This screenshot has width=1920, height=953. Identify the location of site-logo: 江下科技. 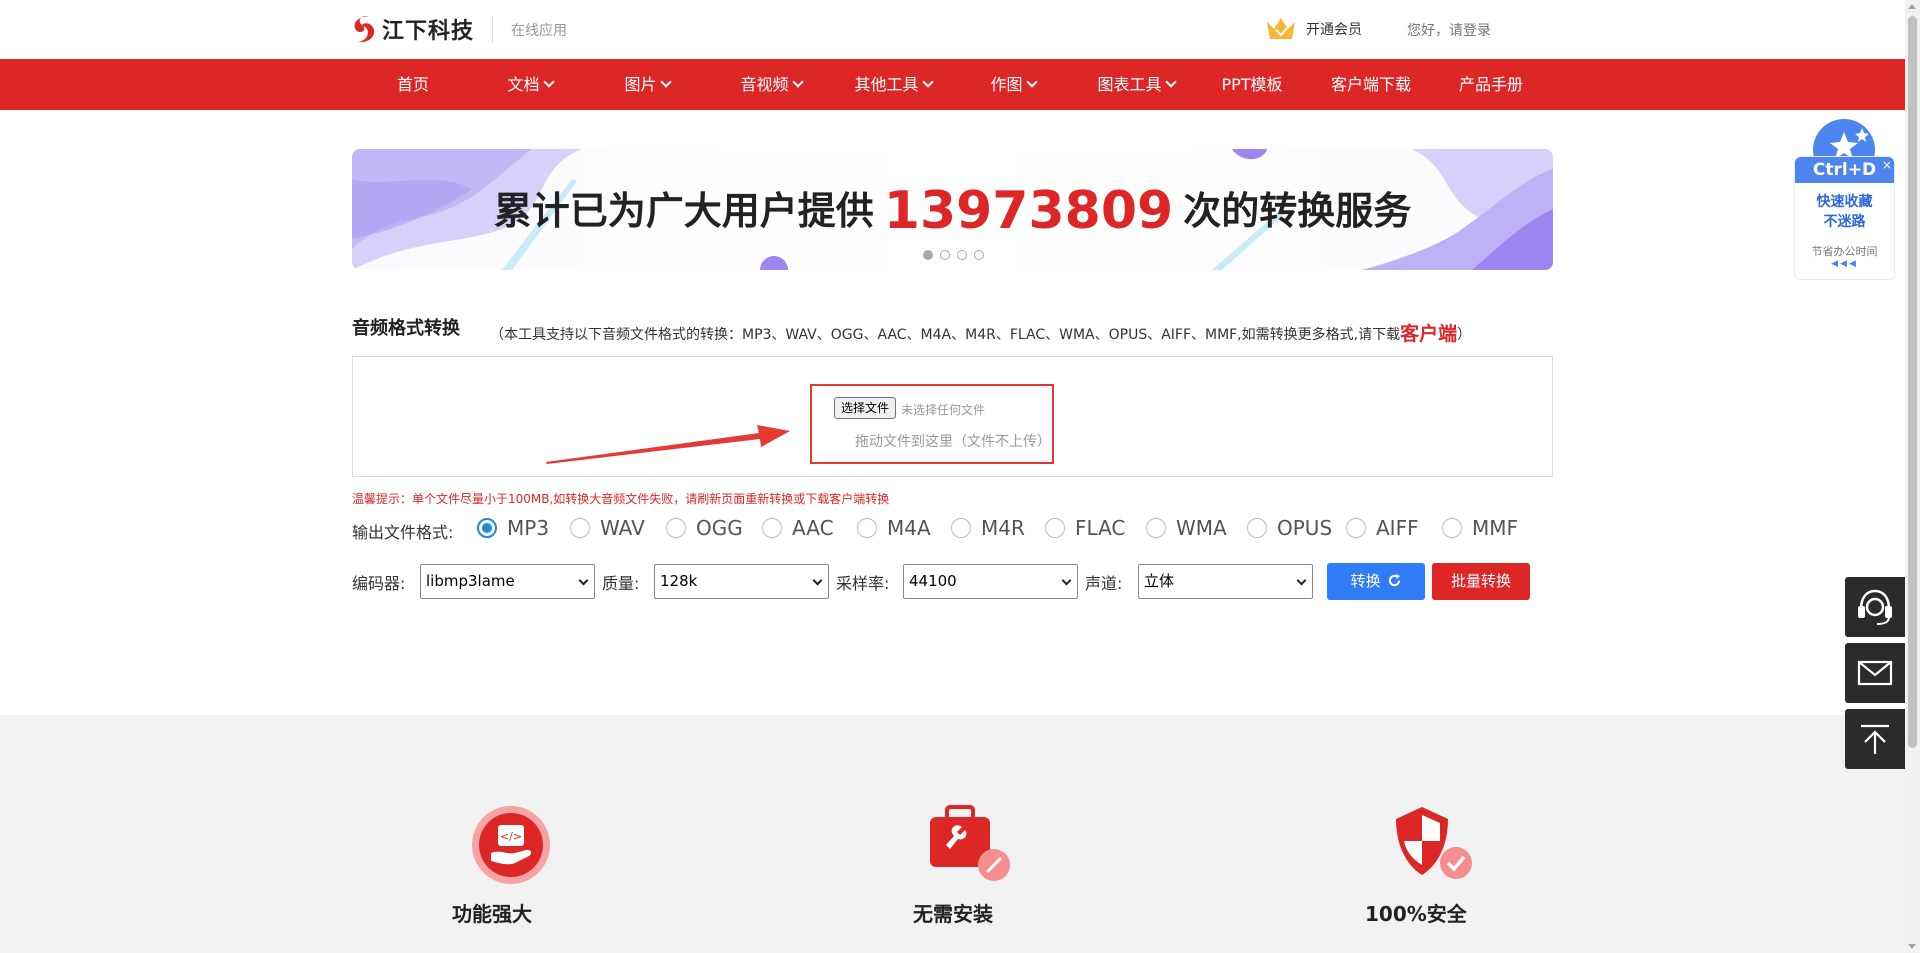
(412, 29).